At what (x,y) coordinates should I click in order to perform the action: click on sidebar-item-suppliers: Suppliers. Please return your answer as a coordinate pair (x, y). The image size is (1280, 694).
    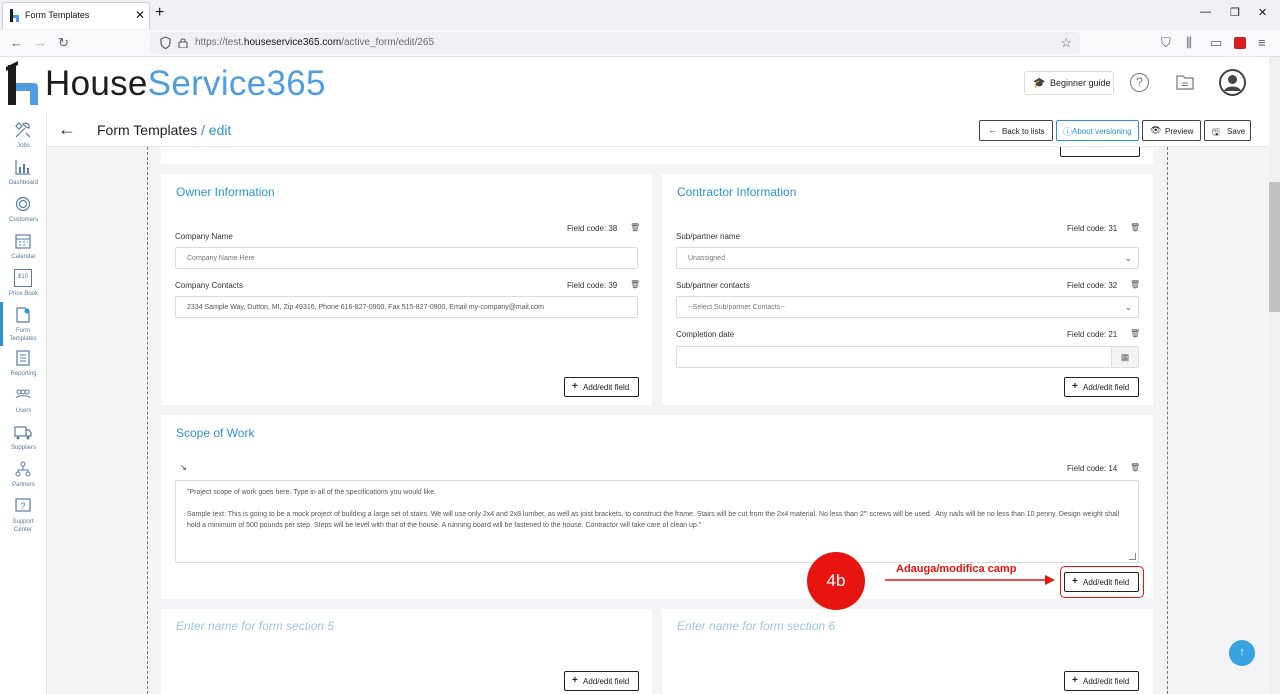
    Looking at the image, I should click on (23, 439).